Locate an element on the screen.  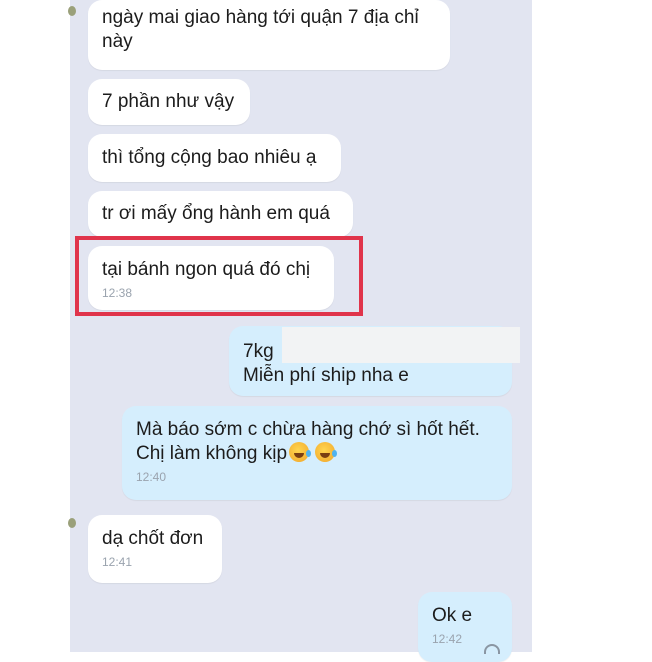
message-bubble-received: thì tổng cộng bao nhiêu ạ is located at coordinates (214, 158).